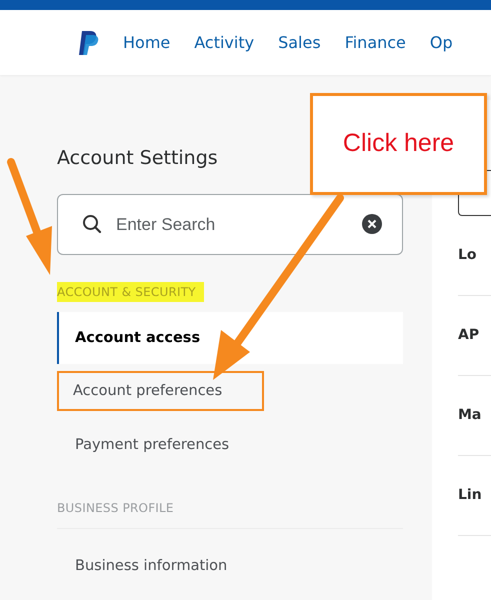 Image resolution: width=491 pixels, height=600 pixels. I want to click on nav-link: Sales, so click(299, 42).